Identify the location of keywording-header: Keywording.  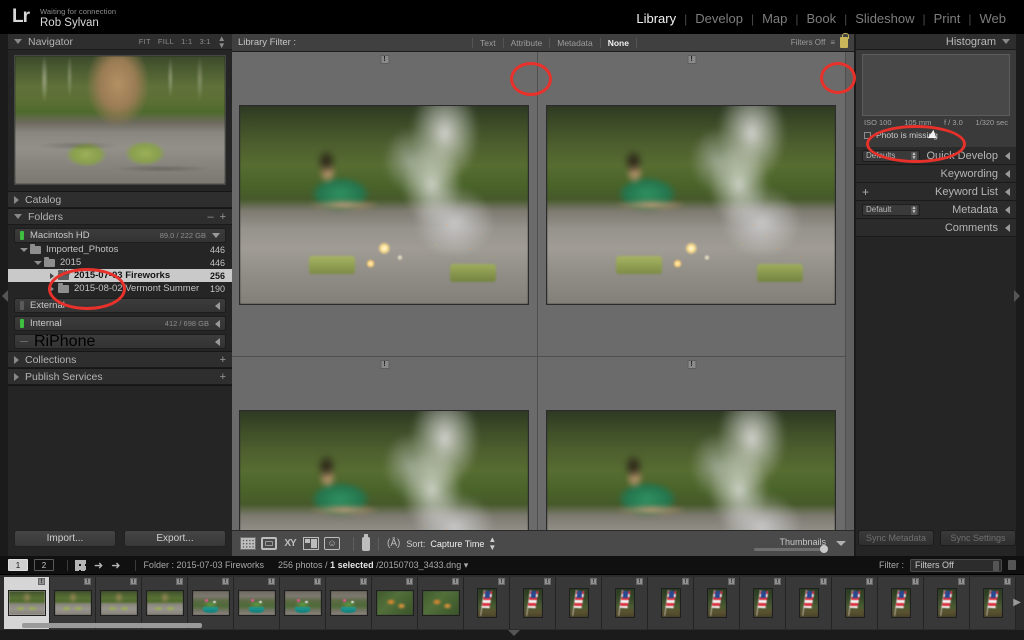
(936, 174).